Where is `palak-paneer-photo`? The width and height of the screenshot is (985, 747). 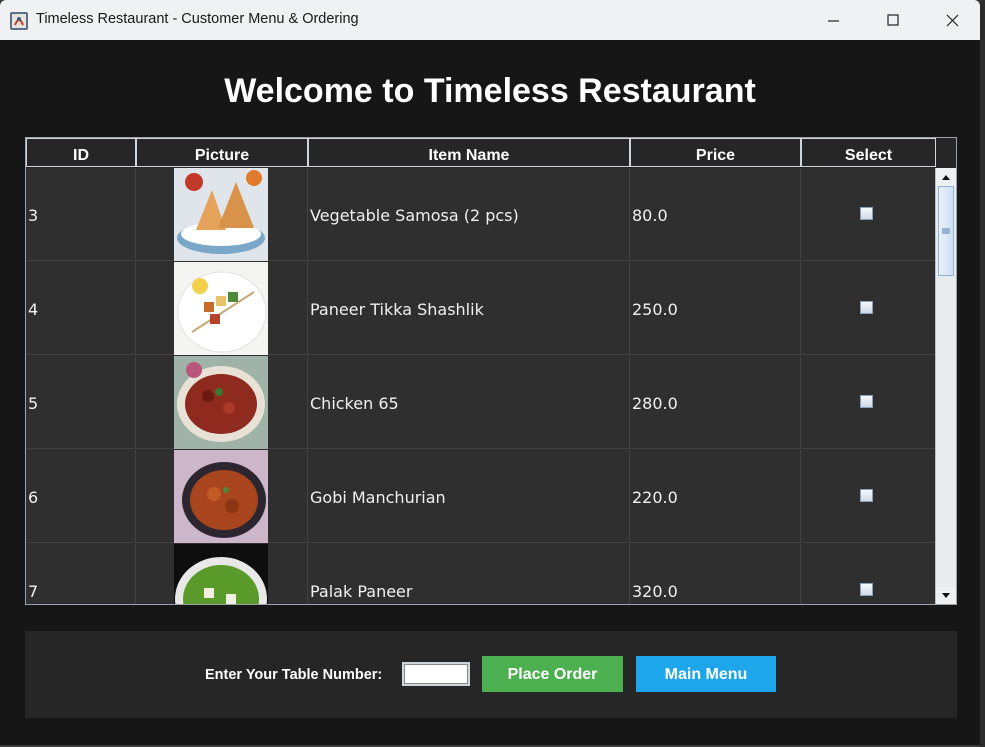
palak-paneer-photo is located at coordinates (221, 574).